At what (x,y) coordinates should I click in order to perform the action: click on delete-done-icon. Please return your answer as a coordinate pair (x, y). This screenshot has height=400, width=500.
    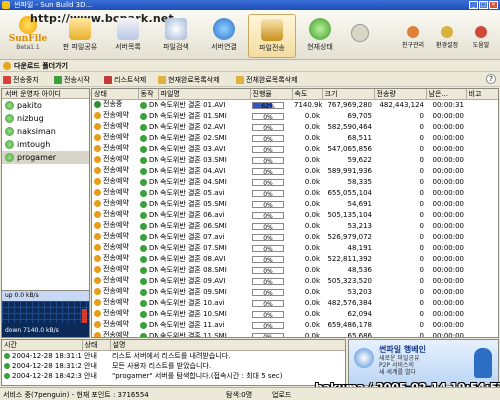
    Looking at the image, I should click on (162, 80).